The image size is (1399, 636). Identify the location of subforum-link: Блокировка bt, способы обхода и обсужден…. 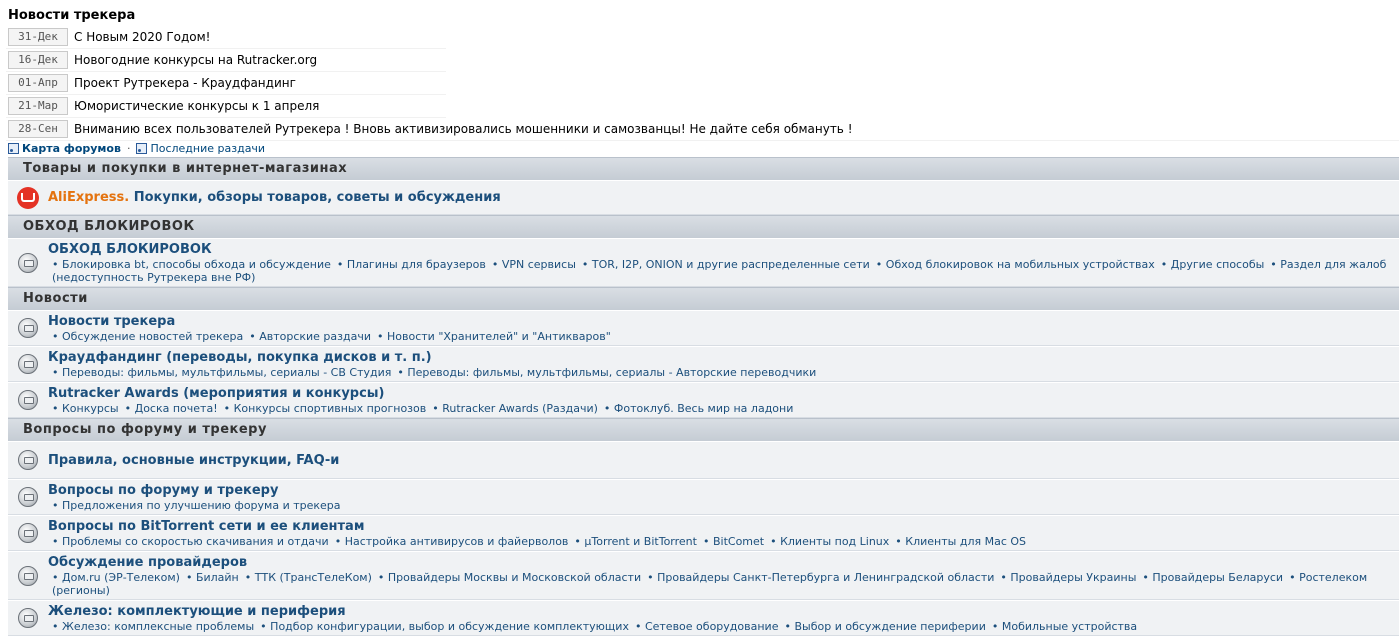
(191, 264).